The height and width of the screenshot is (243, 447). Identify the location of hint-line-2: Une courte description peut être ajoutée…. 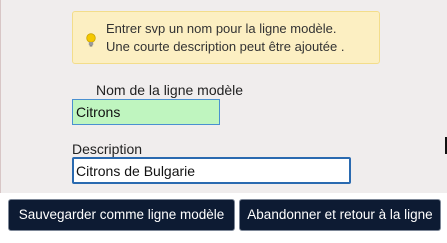
(225, 46).